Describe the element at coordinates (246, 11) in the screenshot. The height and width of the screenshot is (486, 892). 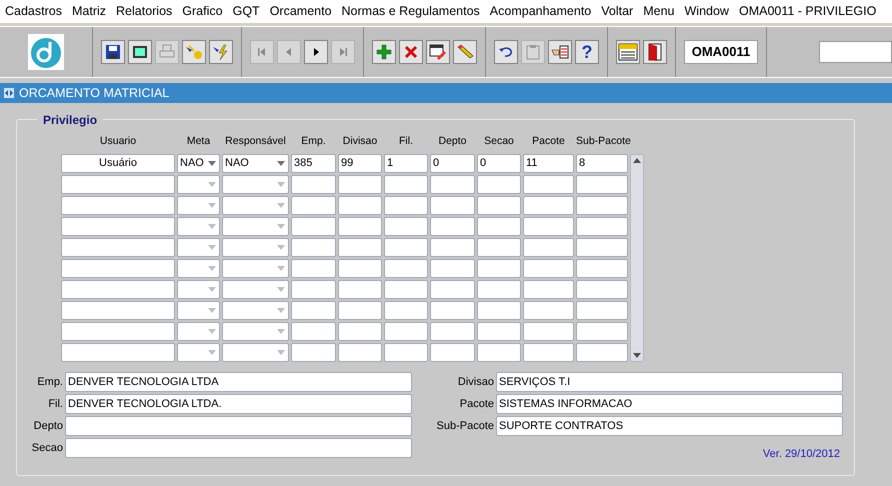
I see `menu-item: GQT` at that location.